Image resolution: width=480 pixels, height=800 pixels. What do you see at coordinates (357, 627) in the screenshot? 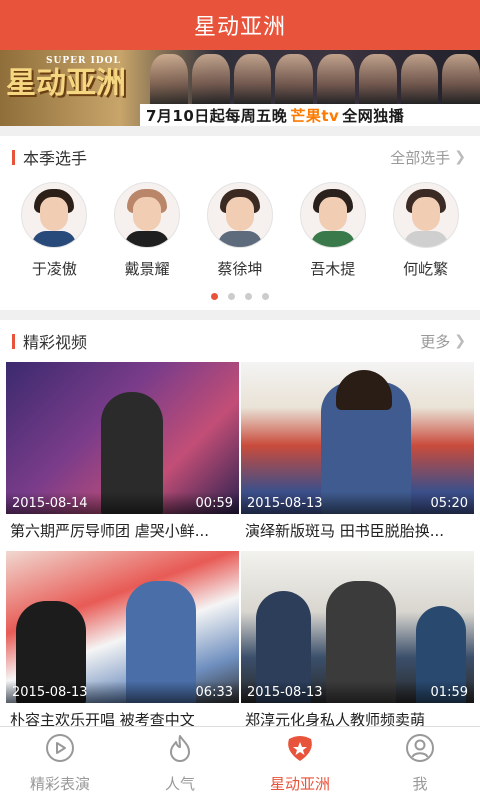
I see `video-thumbnail: 2015-08-13 01:59` at bounding box center [357, 627].